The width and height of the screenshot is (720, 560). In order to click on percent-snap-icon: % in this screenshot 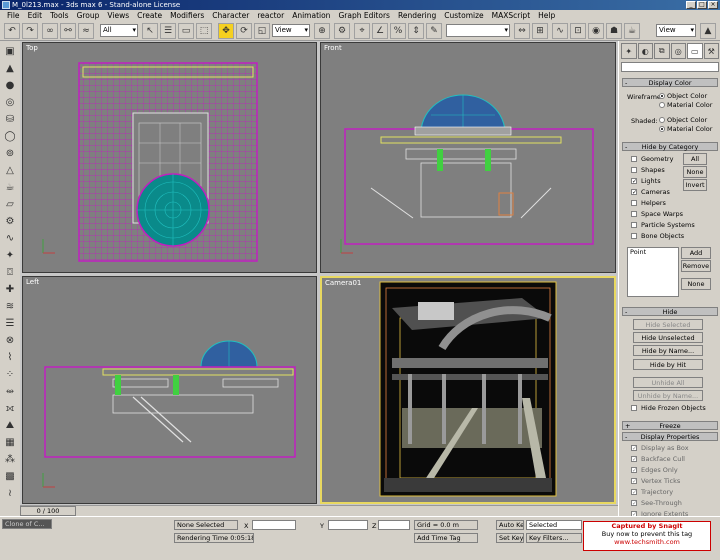, I will do `click(398, 31)`.